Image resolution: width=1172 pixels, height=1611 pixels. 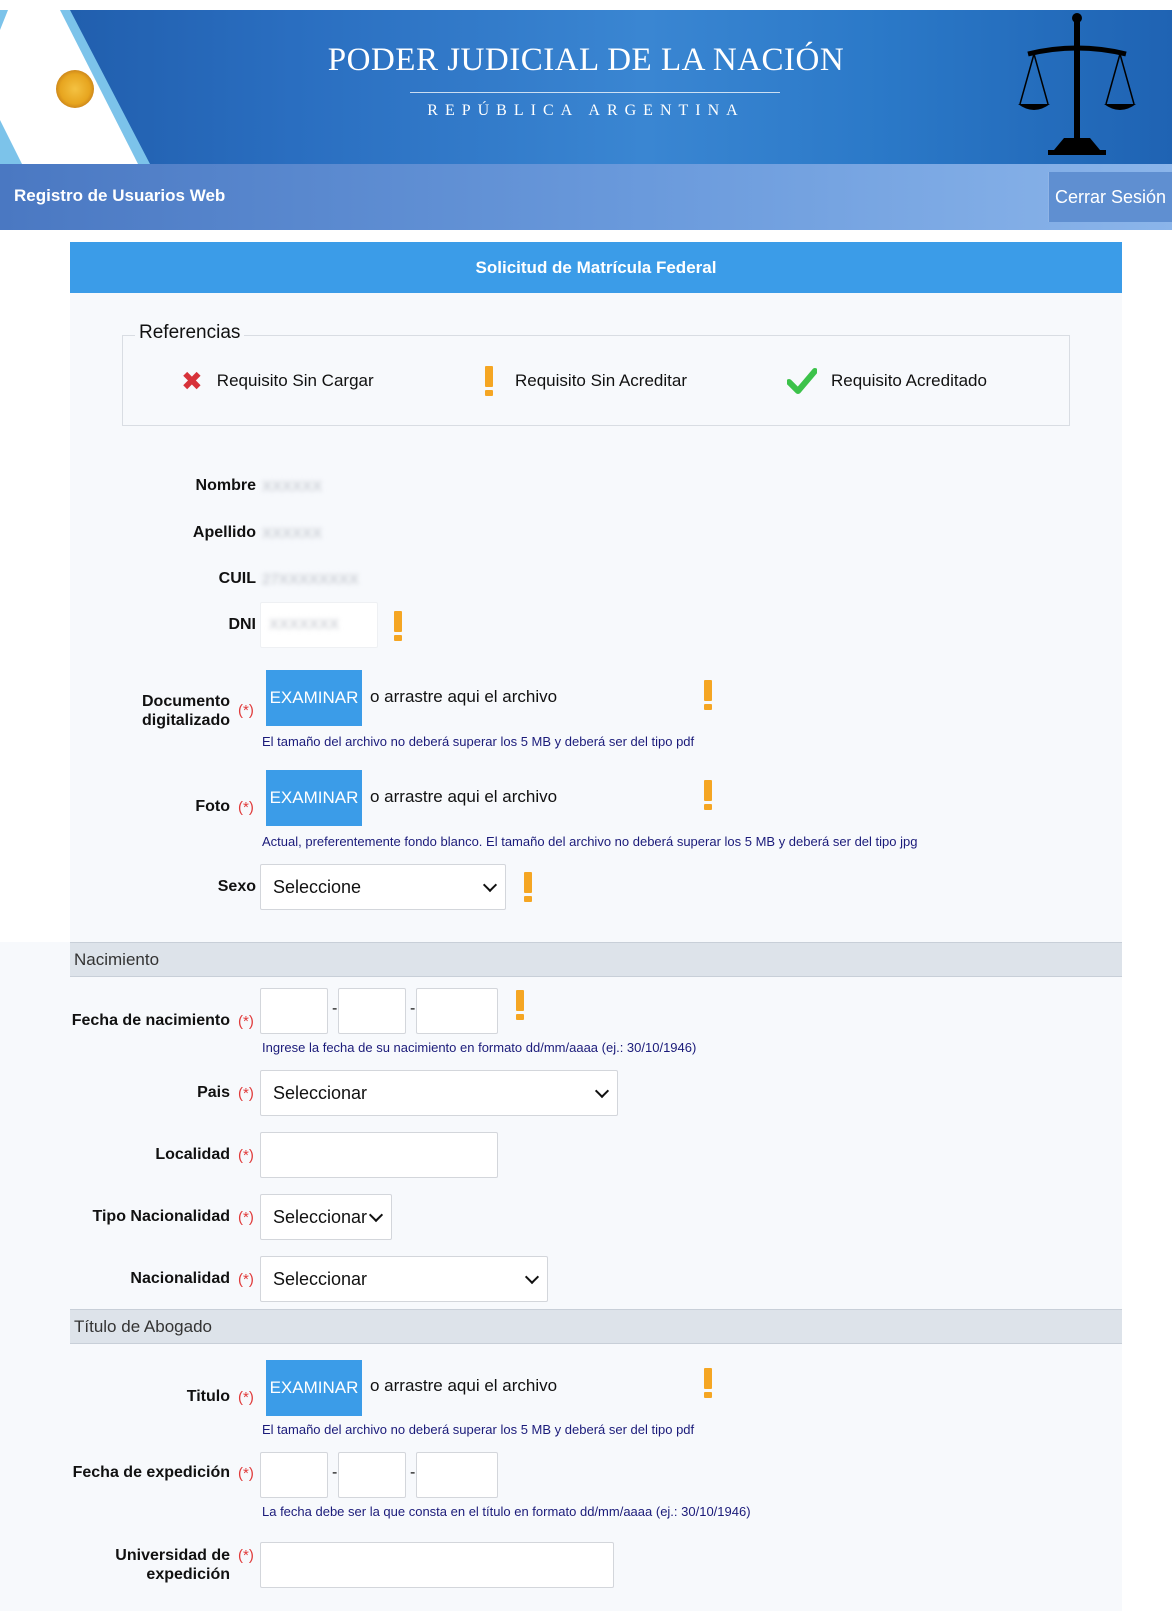 I want to click on apellido-value: XXXXXX, so click(x=292, y=533).